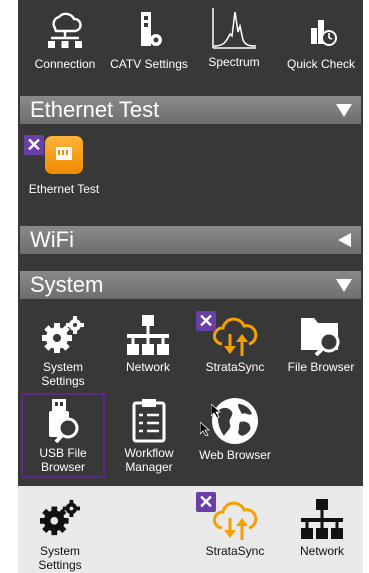  I want to click on section-header-wifi: WiFi, so click(190, 240).